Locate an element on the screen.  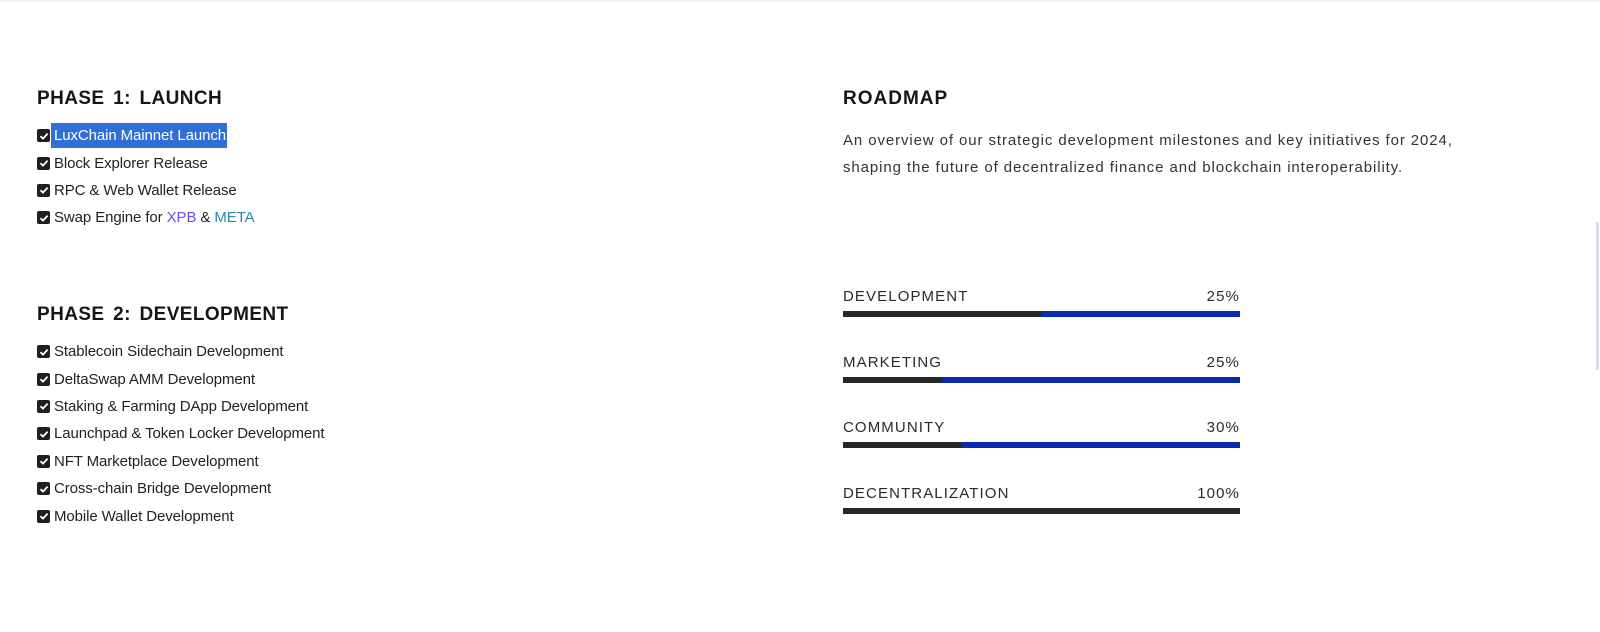
progress-label: MARKETING is located at coordinates (893, 362).